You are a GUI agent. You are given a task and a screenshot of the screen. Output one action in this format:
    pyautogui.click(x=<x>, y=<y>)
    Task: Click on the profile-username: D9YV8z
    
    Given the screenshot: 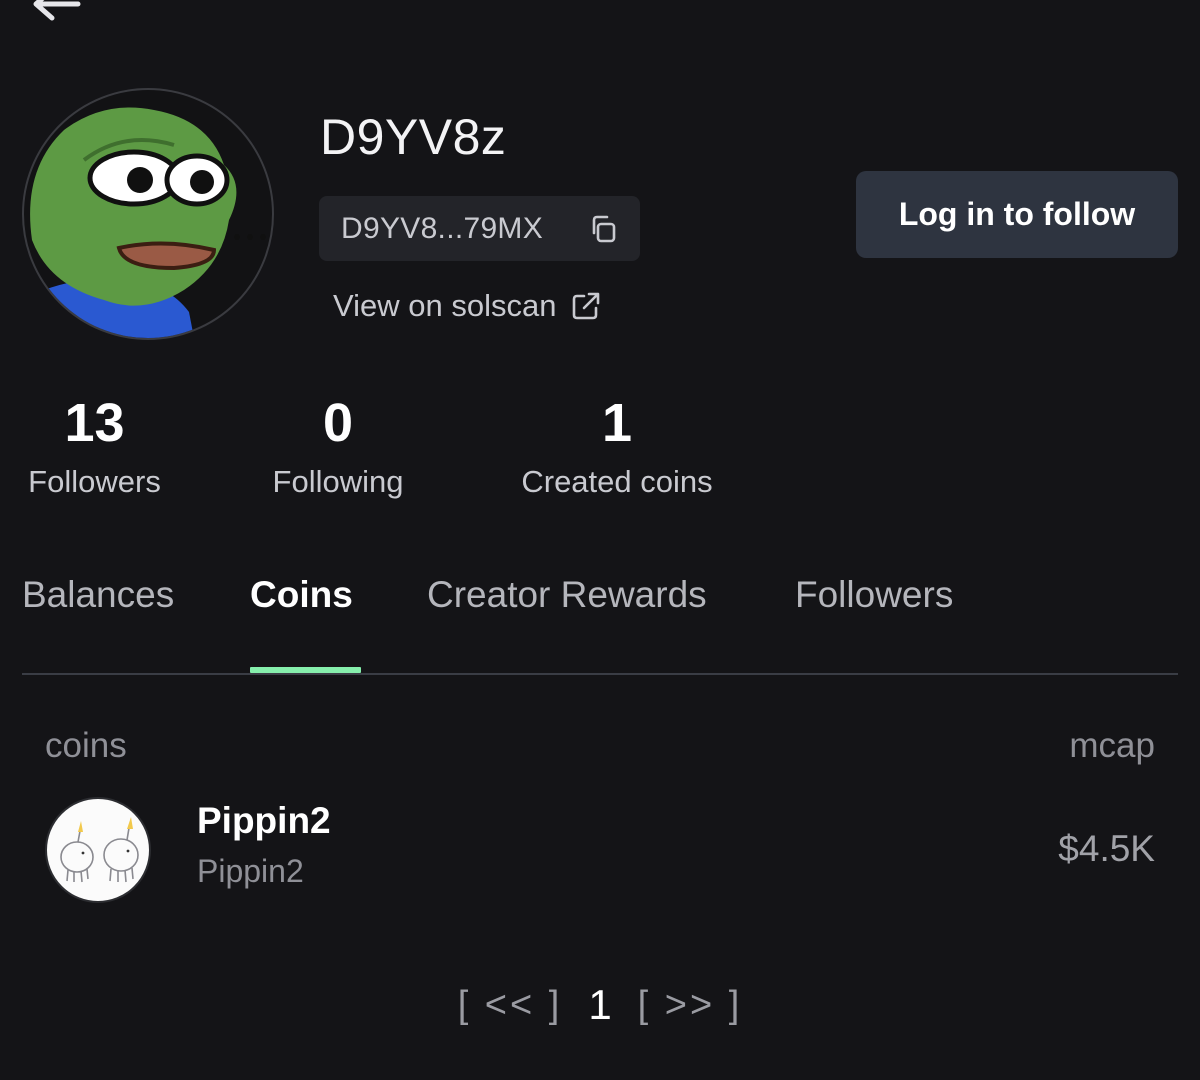 What is the action you would take?
    pyautogui.click(x=413, y=137)
    